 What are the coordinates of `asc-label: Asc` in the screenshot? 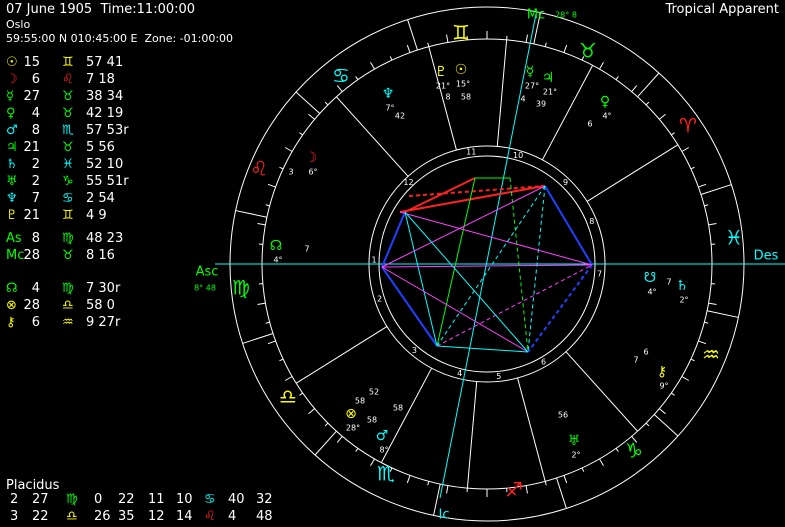 It's located at (207, 272).